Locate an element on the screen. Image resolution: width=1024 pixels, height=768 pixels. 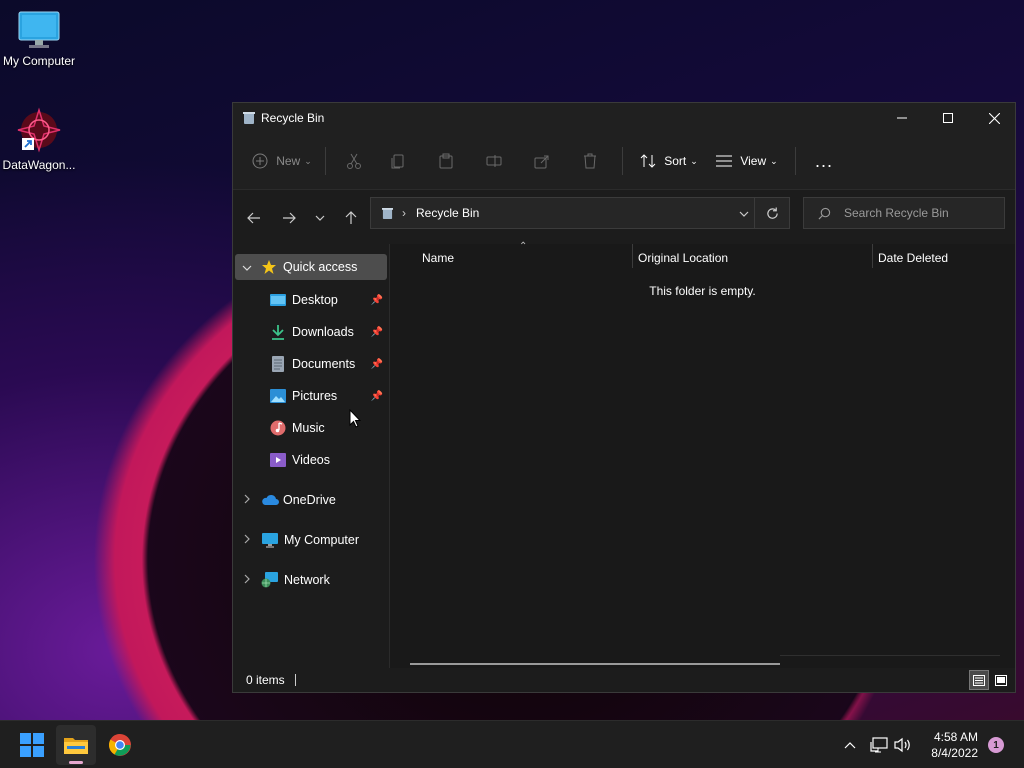
maximize-button is located at coordinates (948, 118).